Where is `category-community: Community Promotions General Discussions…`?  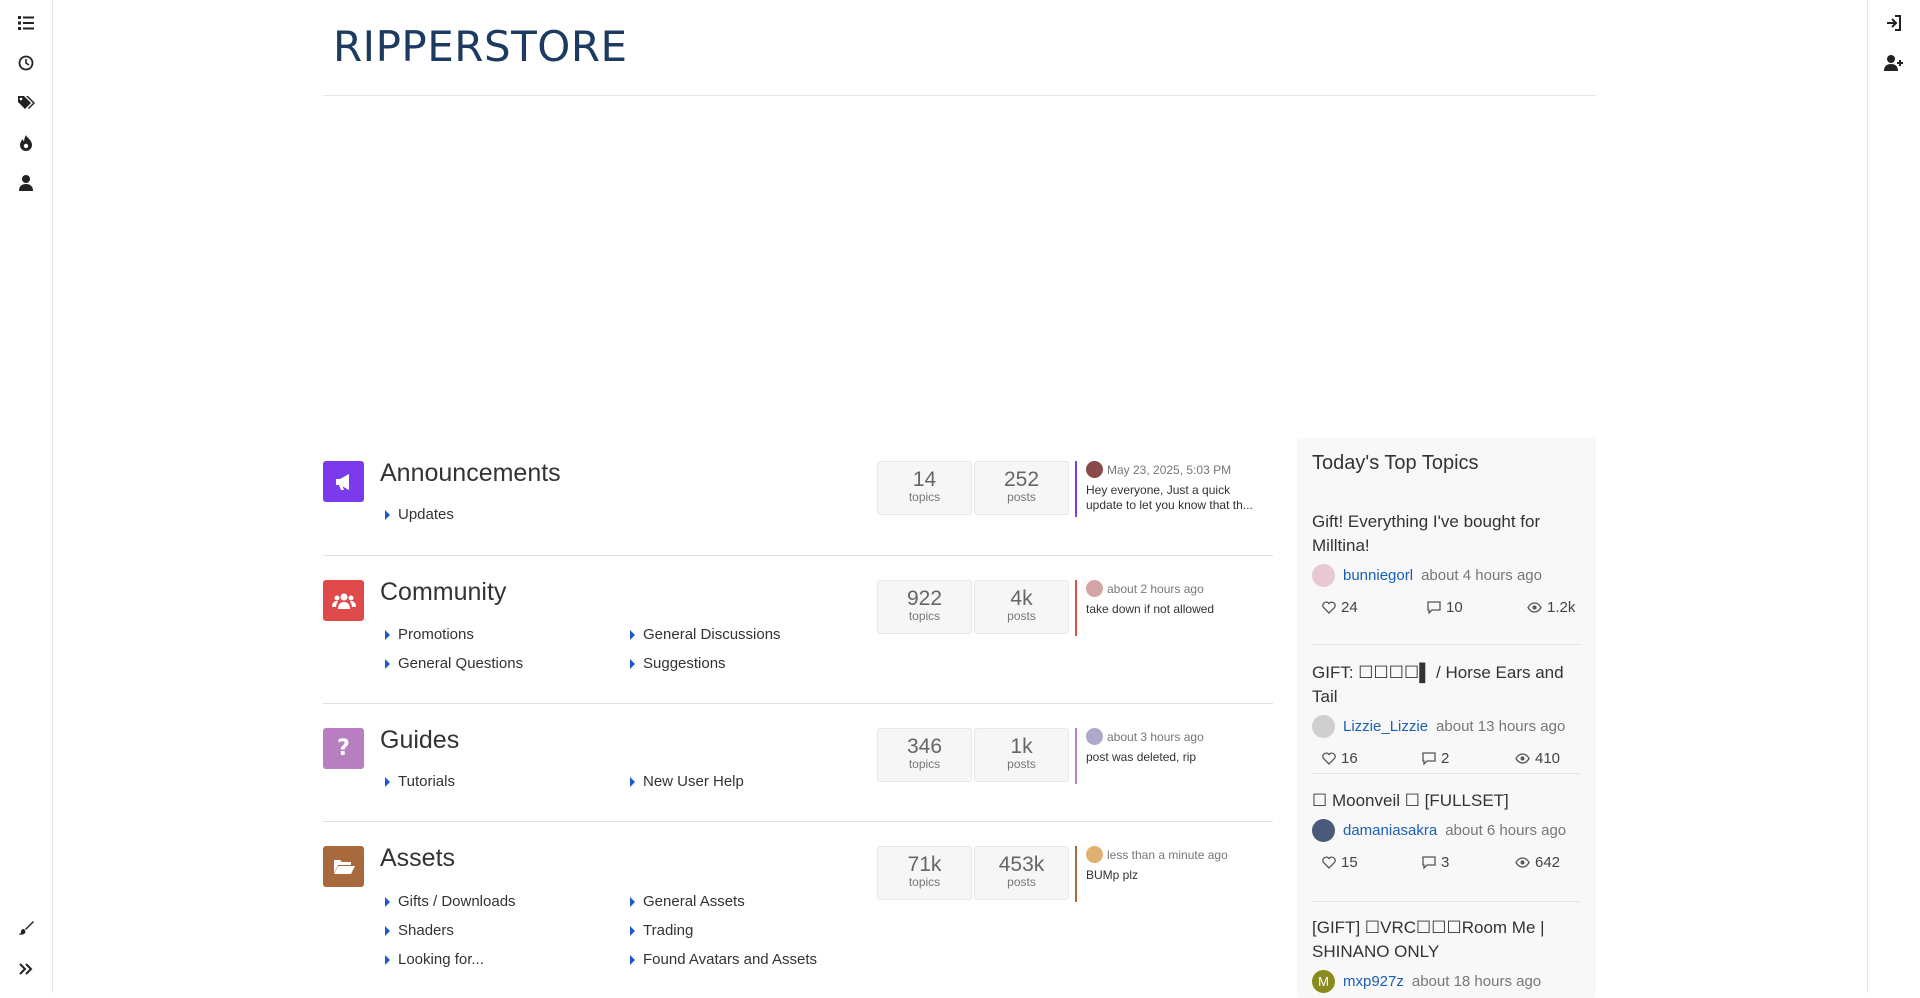 category-community: Community Promotions General Discussions… is located at coordinates (798, 639).